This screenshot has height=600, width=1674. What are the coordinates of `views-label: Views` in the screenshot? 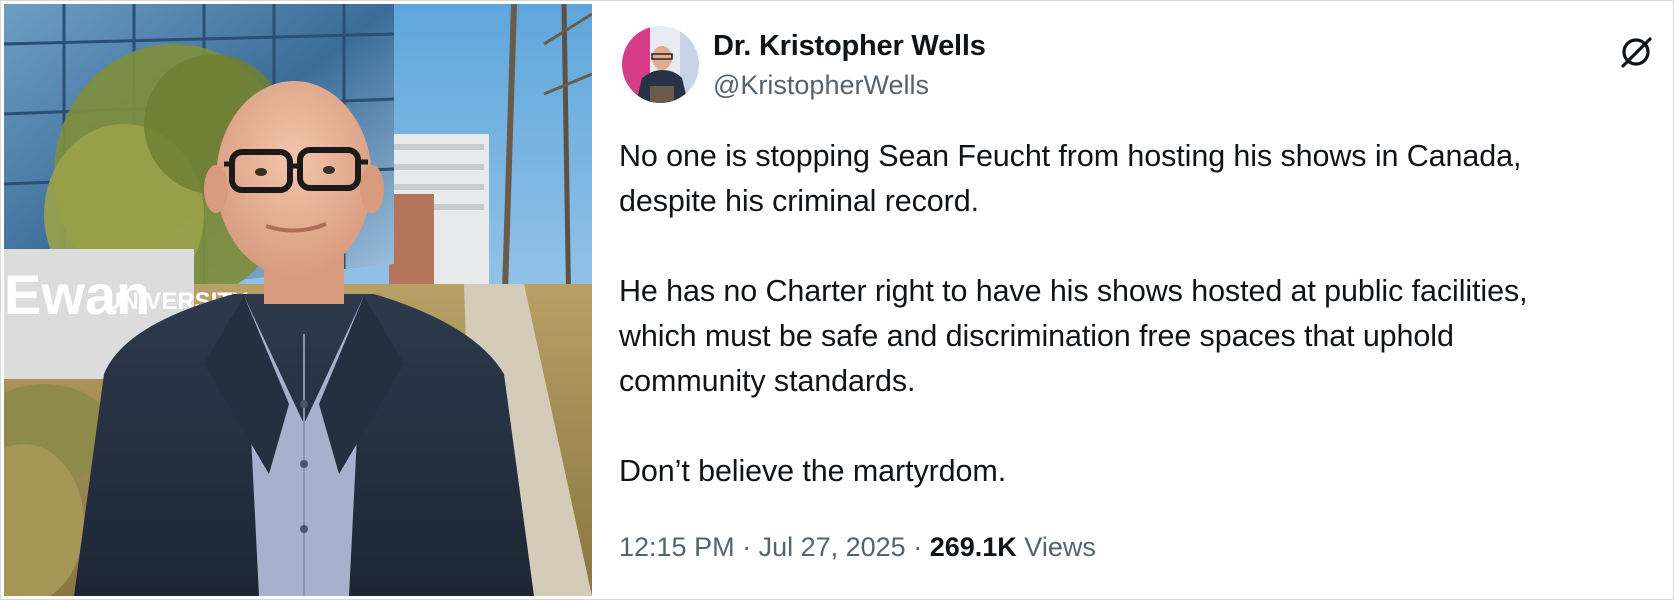 It's located at (1060, 547).